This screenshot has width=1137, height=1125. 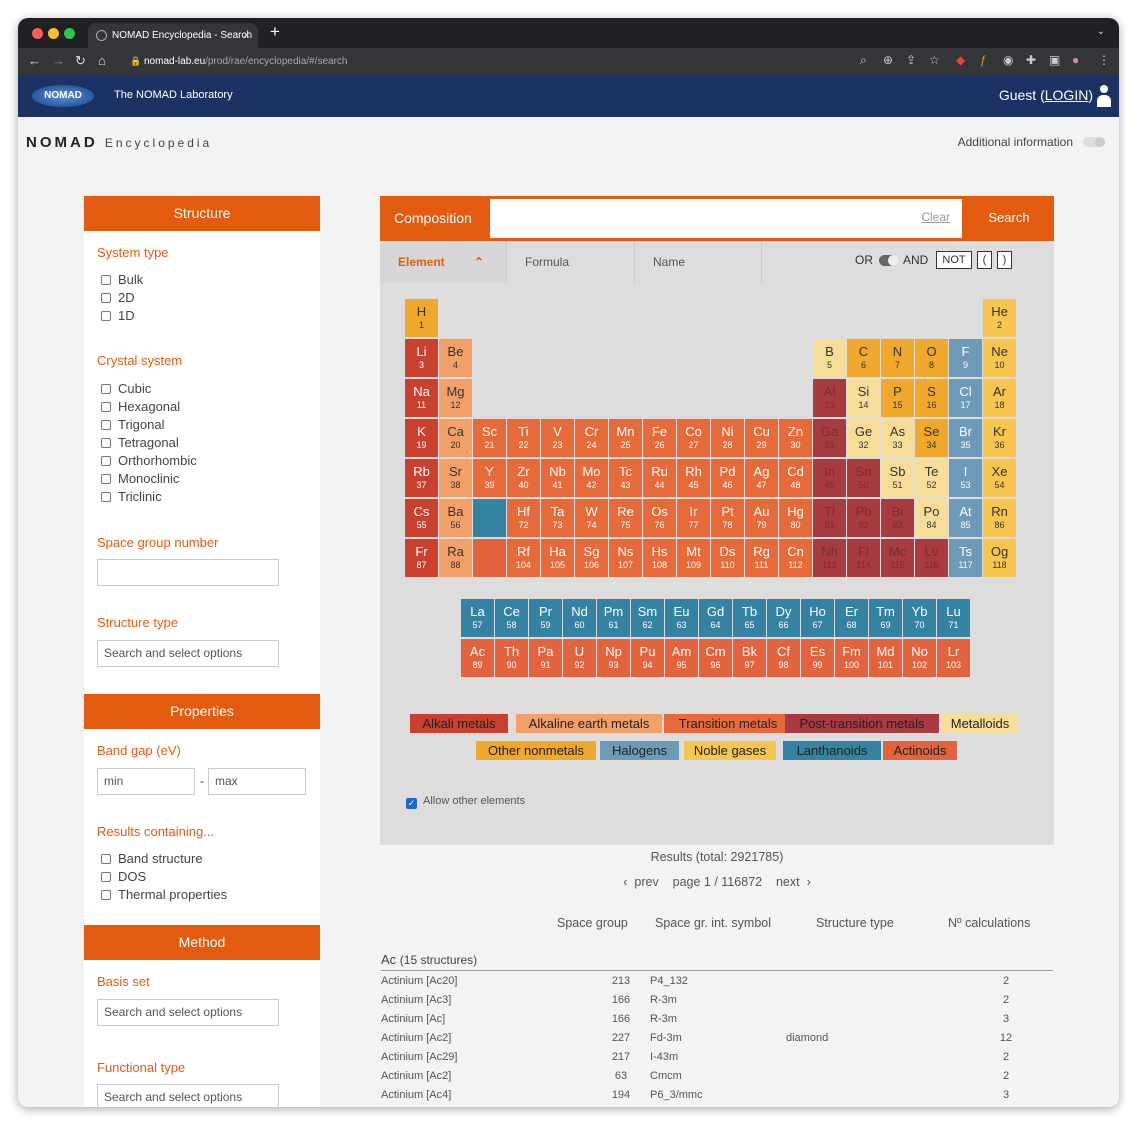 I want to click on next-link: next, so click(x=788, y=882).